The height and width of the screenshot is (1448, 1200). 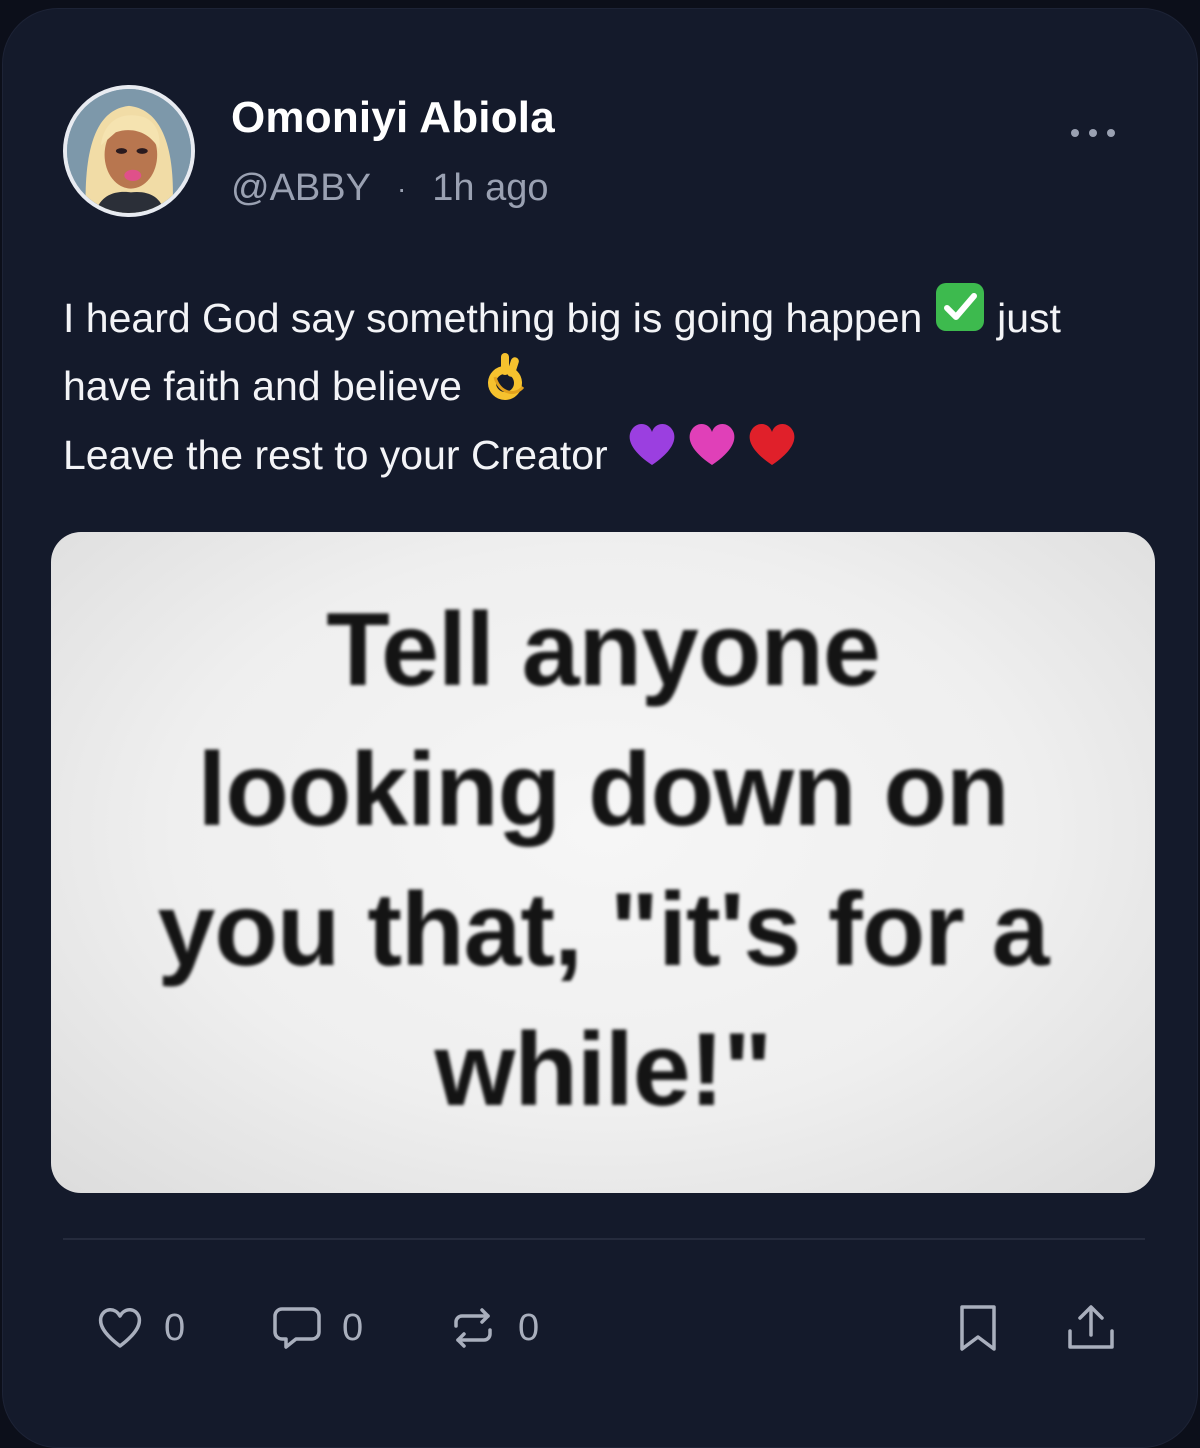 What do you see at coordinates (473, 1328) in the screenshot?
I see `repost-icon` at bounding box center [473, 1328].